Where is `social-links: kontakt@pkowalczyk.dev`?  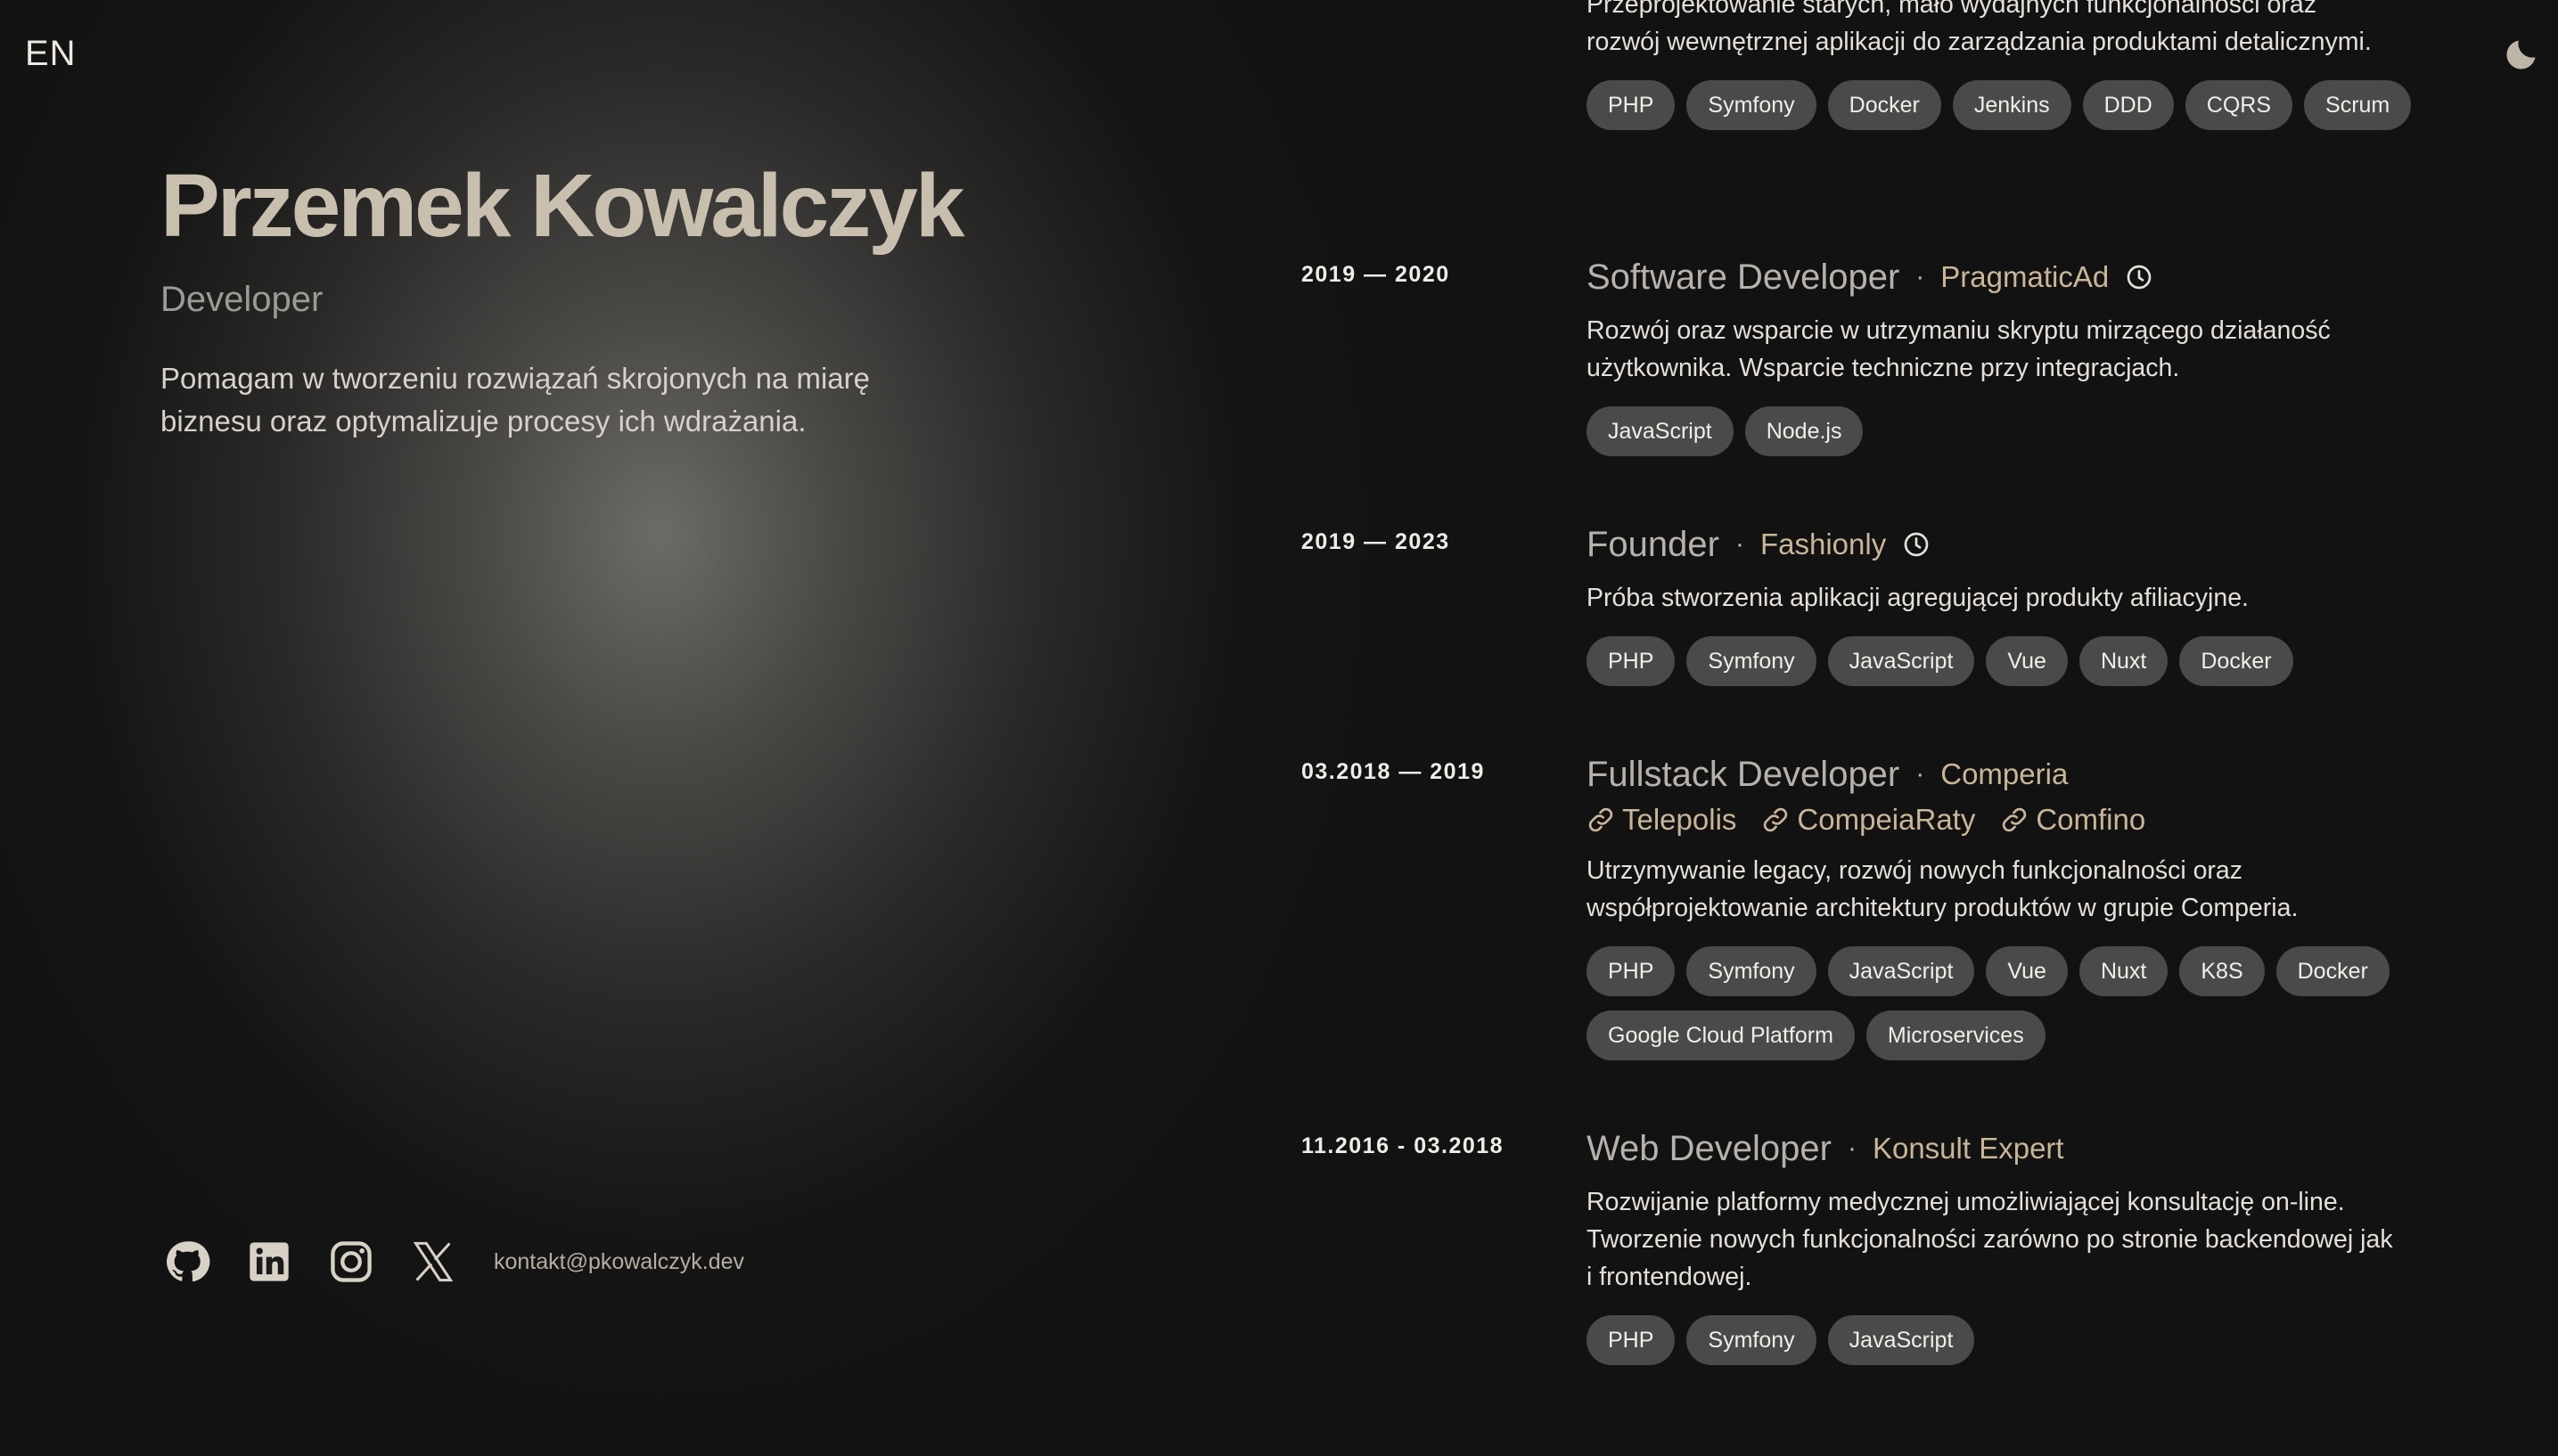 social-links: kontakt@pkowalczyk.dev is located at coordinates (454, 1262).